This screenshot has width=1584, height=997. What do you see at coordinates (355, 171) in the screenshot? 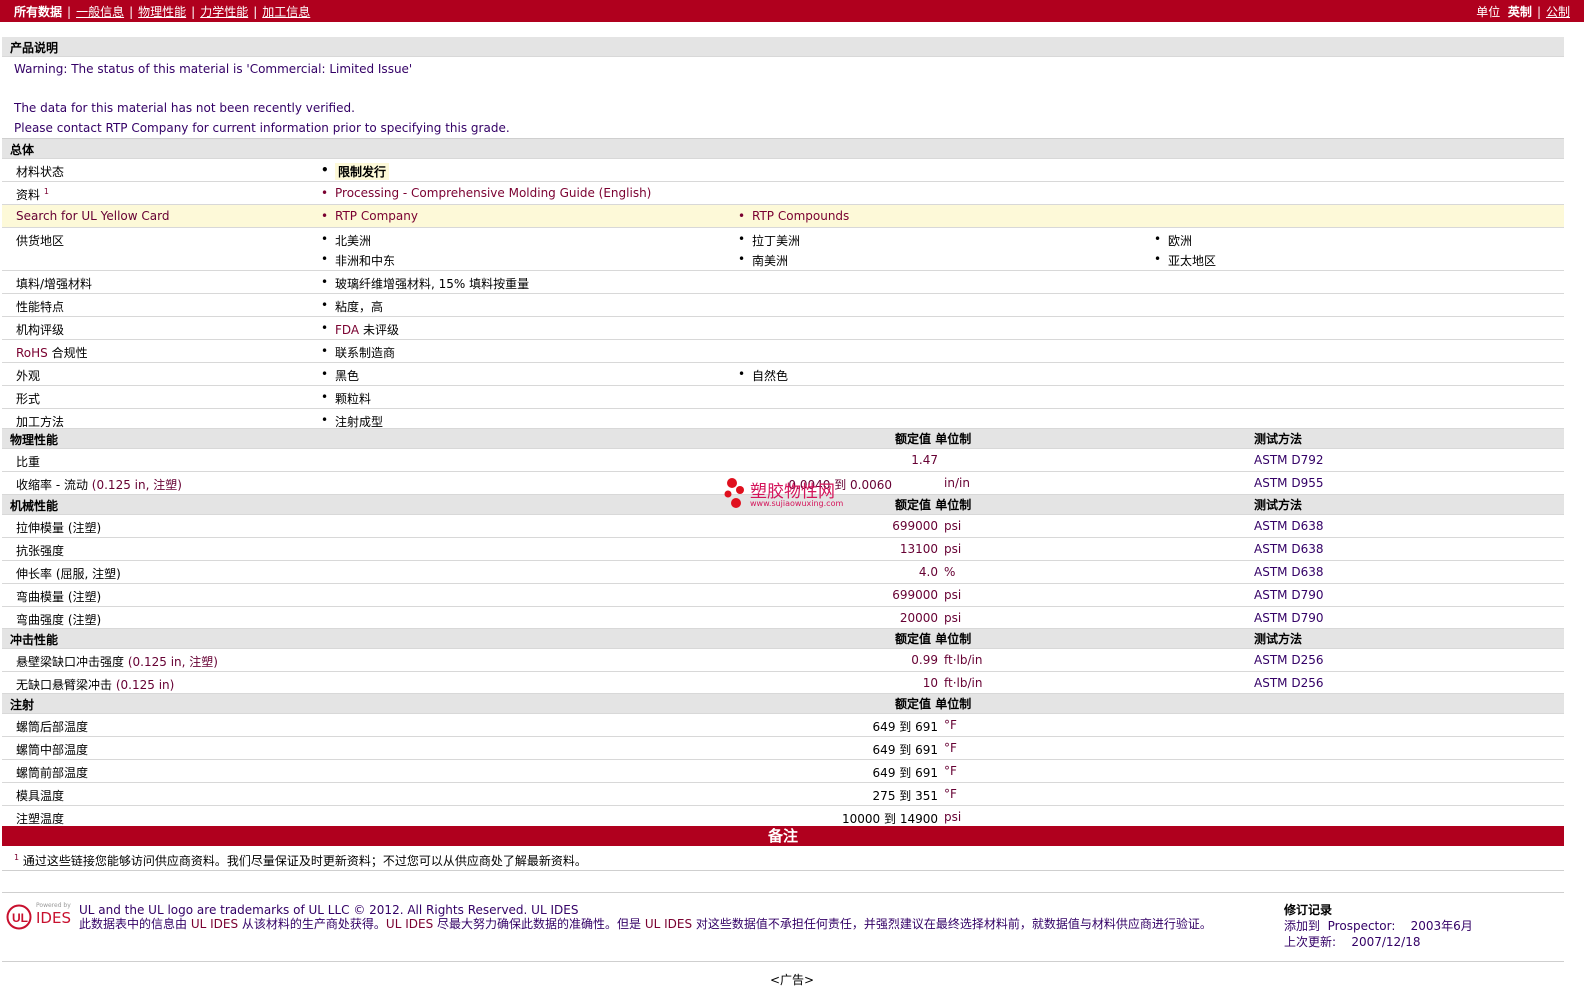
I see `status-value: 限制发行` at bounding box center [355, 171].